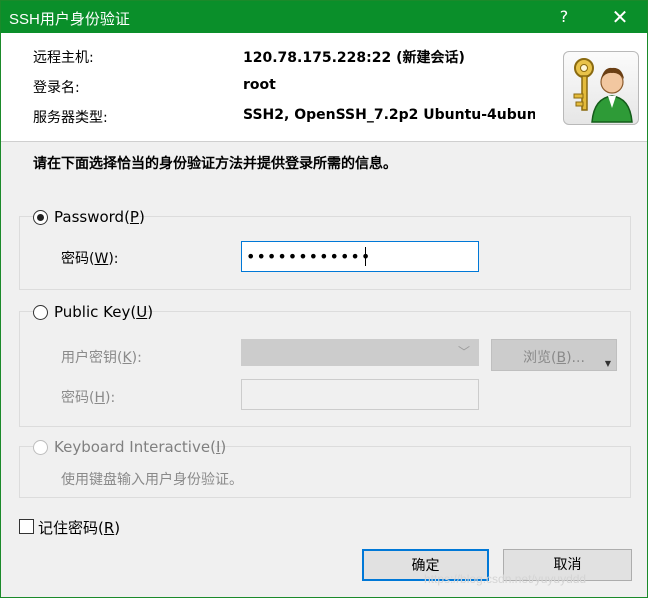 The width and height of the screenshot is (648, 598). Describe the element at coordinates (79, 527) in the screenshot. I see `remember-password-label: 记住密码(R)` at that location.